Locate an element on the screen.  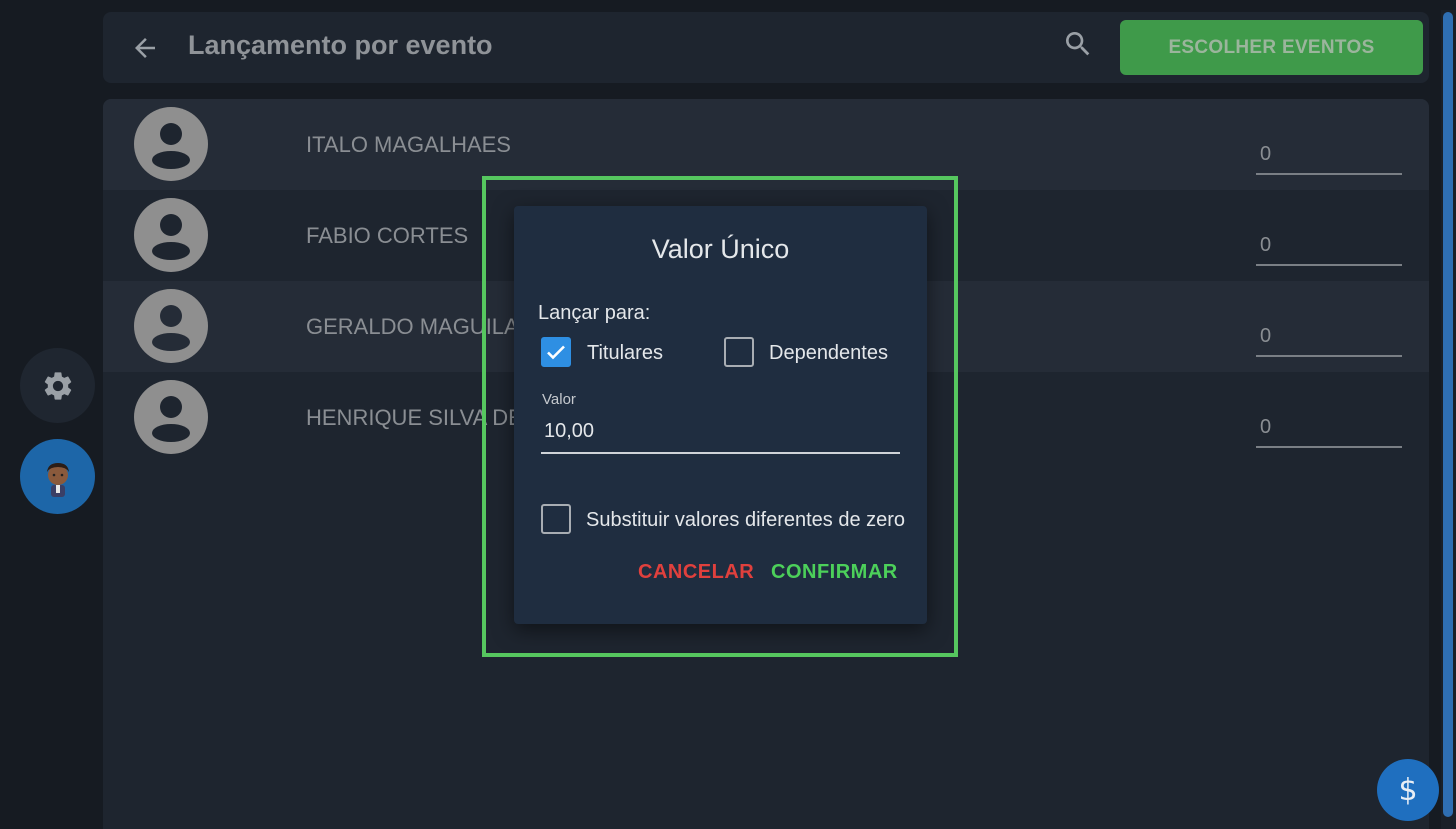
valor-field is located at coordinates (720, 434).